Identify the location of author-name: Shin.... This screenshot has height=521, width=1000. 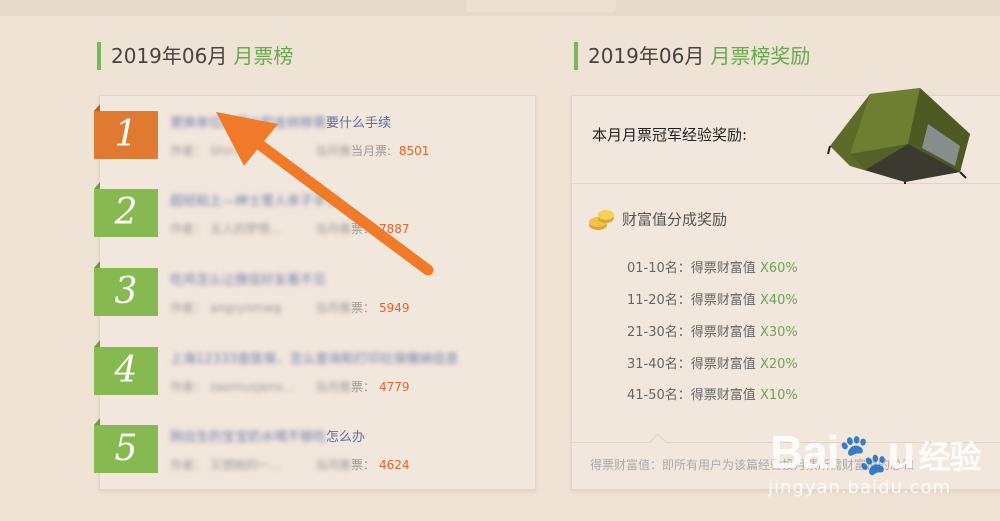
(240, 151).